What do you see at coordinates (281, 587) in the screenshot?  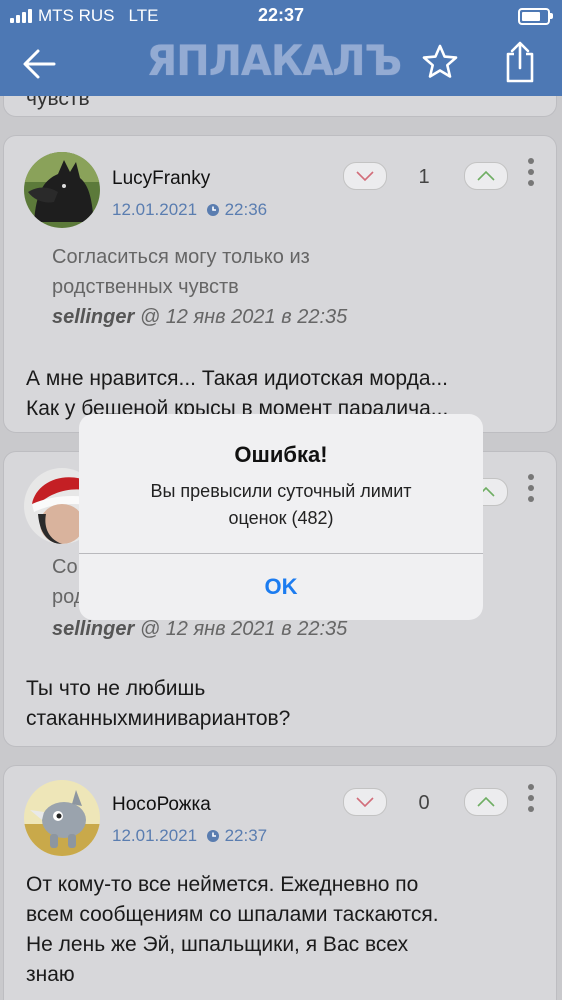 I see `ok-button: OK` at bounding box center [281, 587].